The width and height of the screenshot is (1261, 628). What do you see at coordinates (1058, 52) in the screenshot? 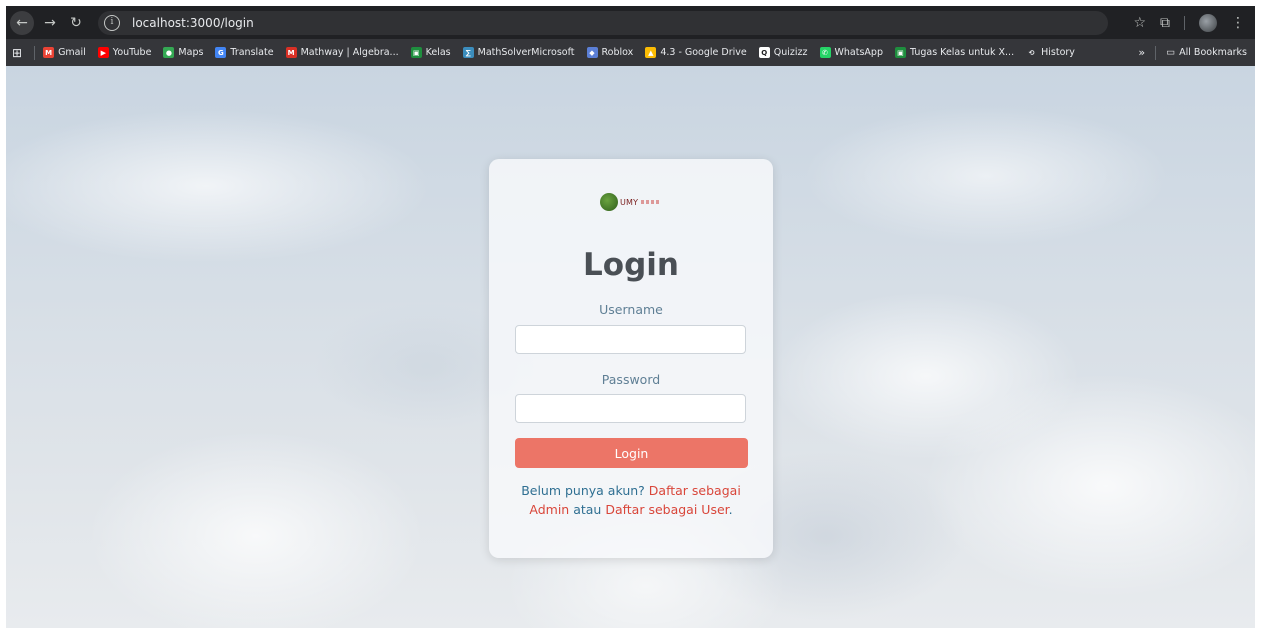
I see `bookmark-label: History` at bounding box center [1058, 52].